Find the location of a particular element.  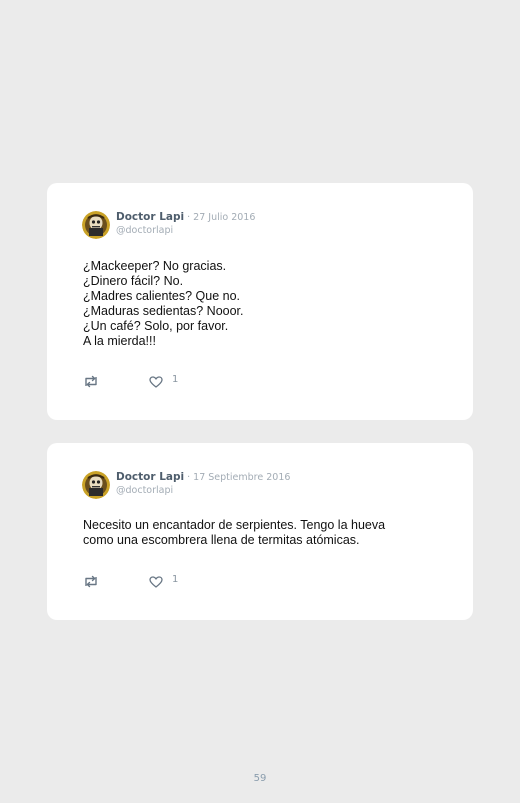

tweet-header: Doctor Lapi · 27 Julio 2016 @doctorlapi is located at coordinates (168, 225).